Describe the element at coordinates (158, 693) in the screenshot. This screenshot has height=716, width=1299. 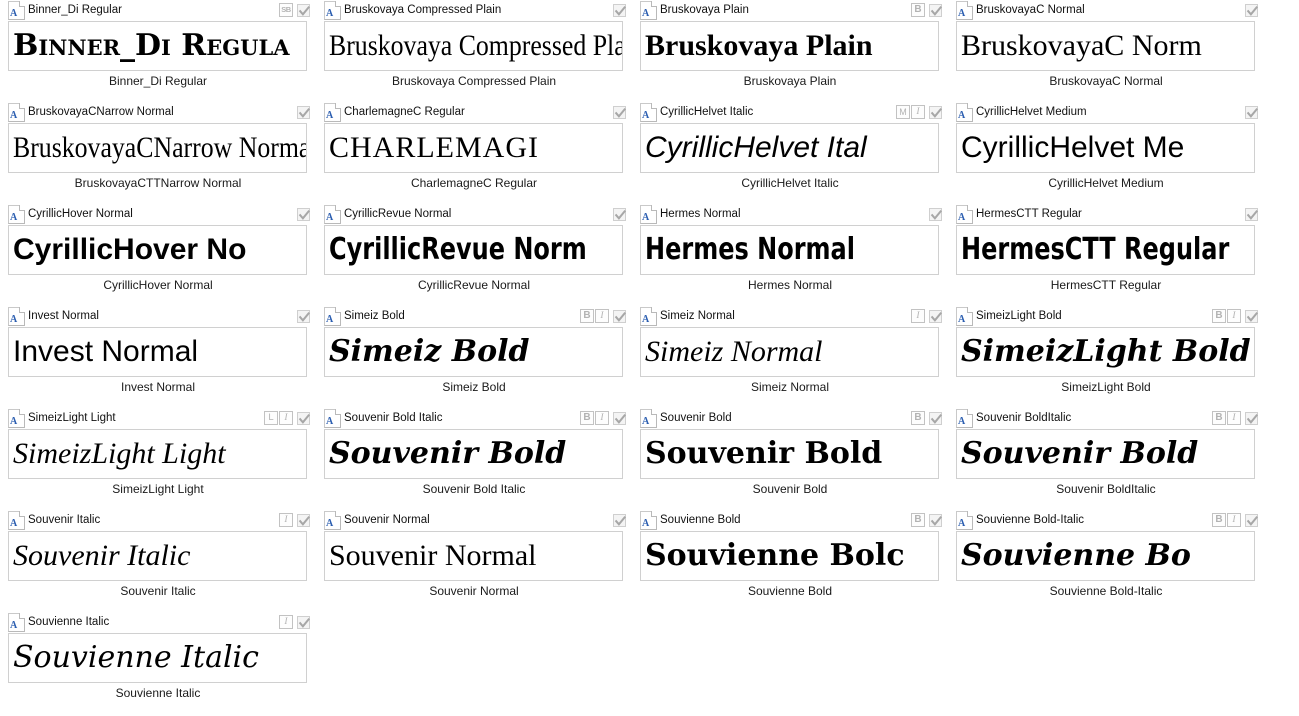
I see `font-caption-label: Souvienne Italic` at that location.